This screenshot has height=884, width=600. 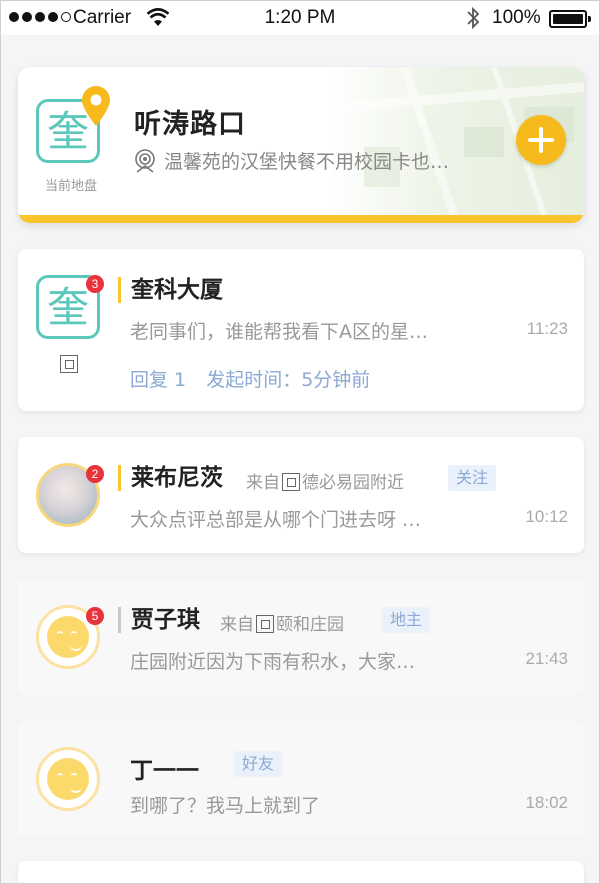 I want to click on location-pin-icon, so click(x=96, y=106).